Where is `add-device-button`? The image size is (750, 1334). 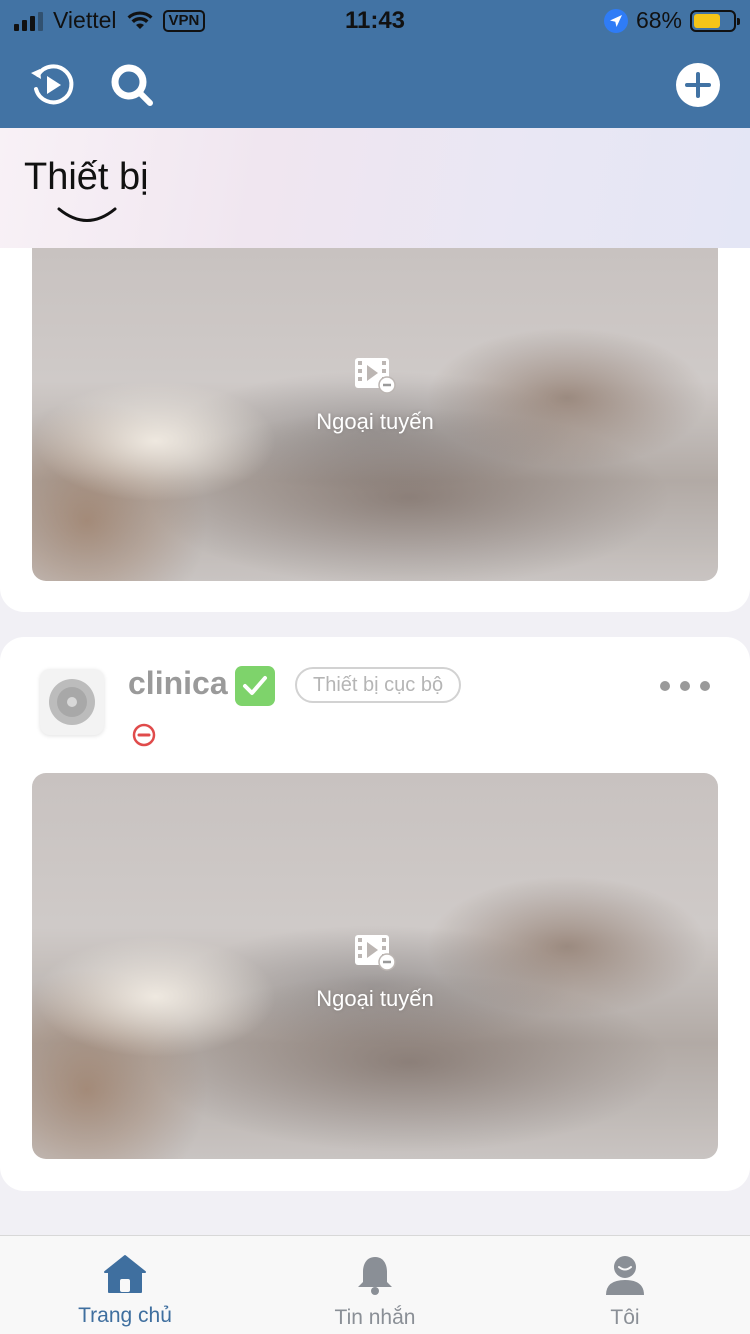 add-device-button is located at coordinates (698, 85).